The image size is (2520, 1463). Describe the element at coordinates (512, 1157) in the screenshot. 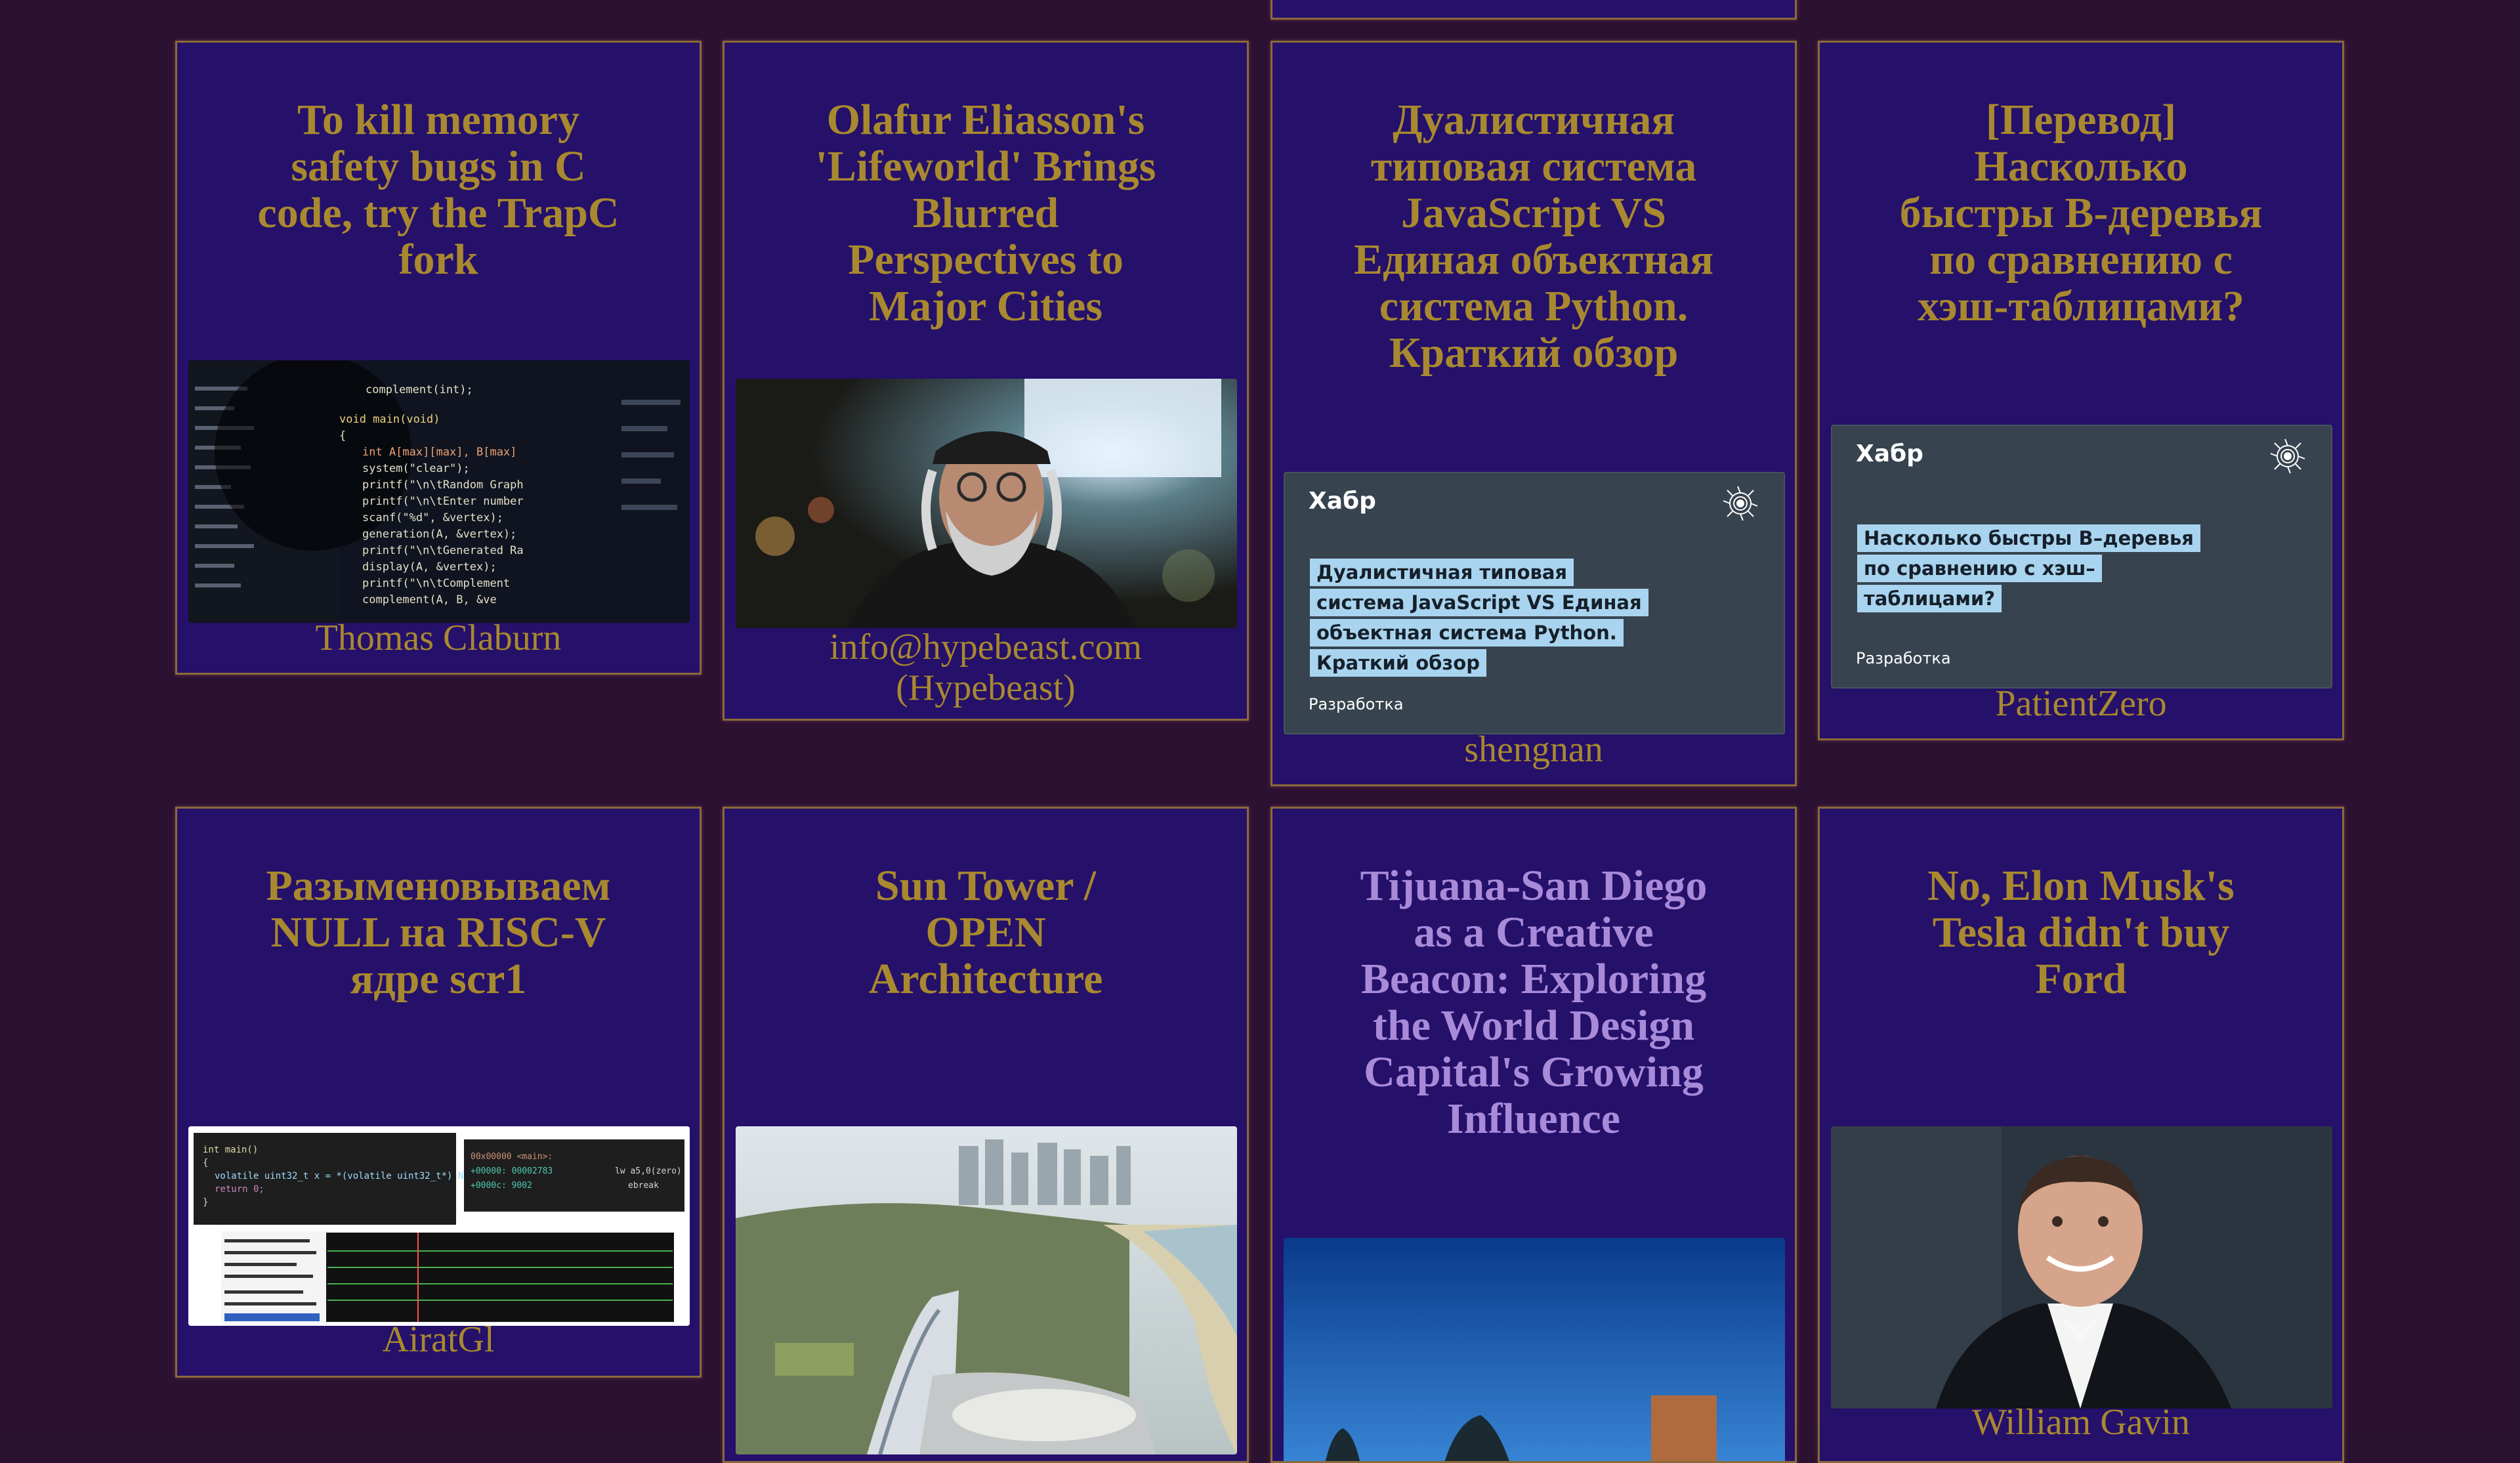

I see `svg-text: 00x00000 <main>:` at that location.